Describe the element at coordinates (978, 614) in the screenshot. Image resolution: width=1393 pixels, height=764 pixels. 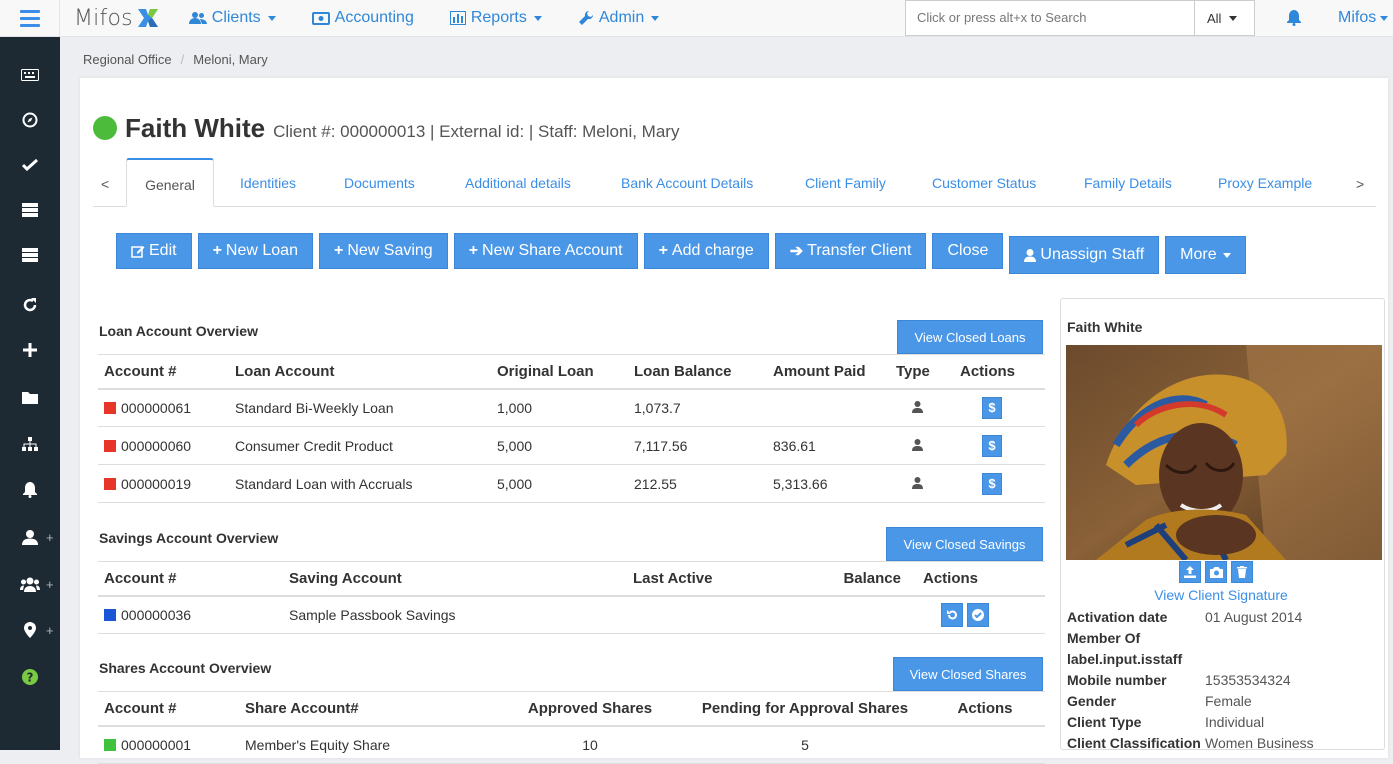
I see `check-circle-icon` at that location.